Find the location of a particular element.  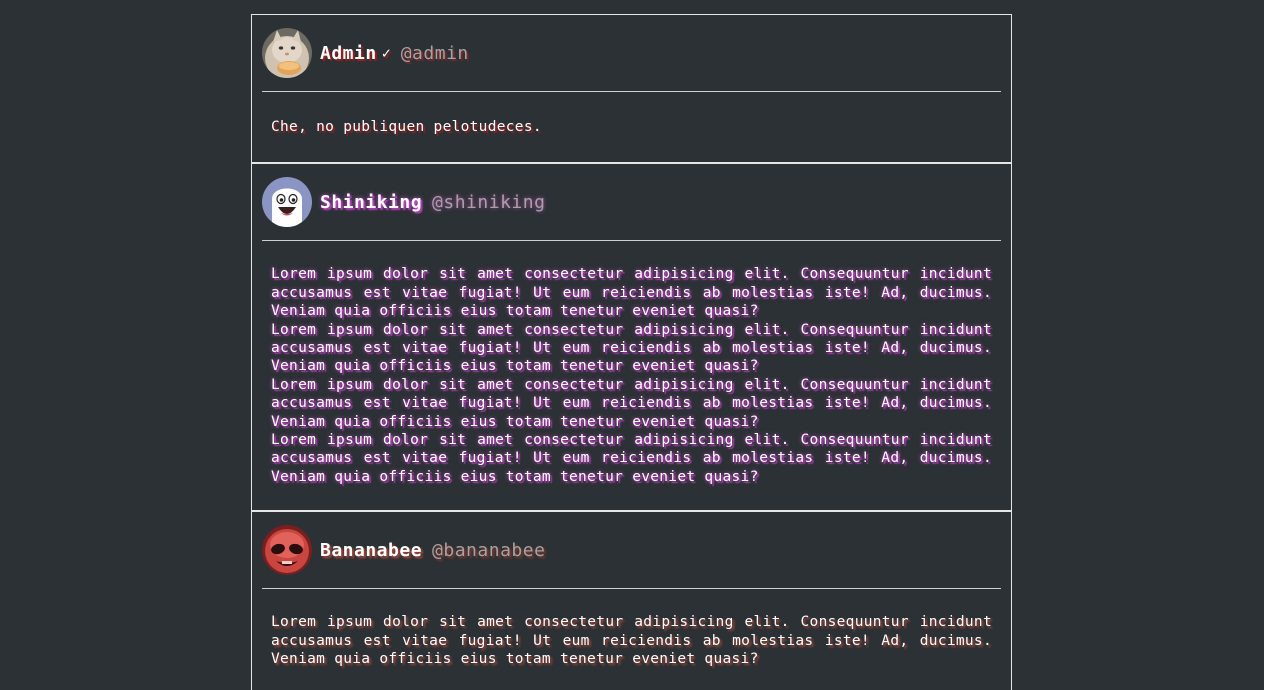

user-handle: @shiniking is located at coordinates (488, 202).